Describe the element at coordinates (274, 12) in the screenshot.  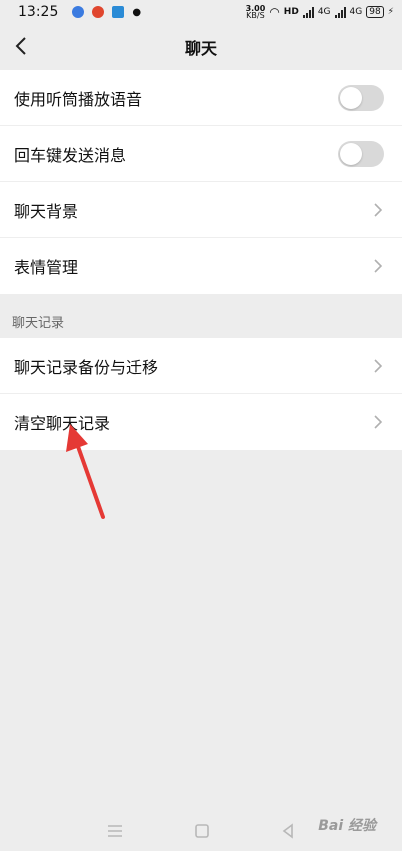
I see `wifi-icon: ◠` at that location.